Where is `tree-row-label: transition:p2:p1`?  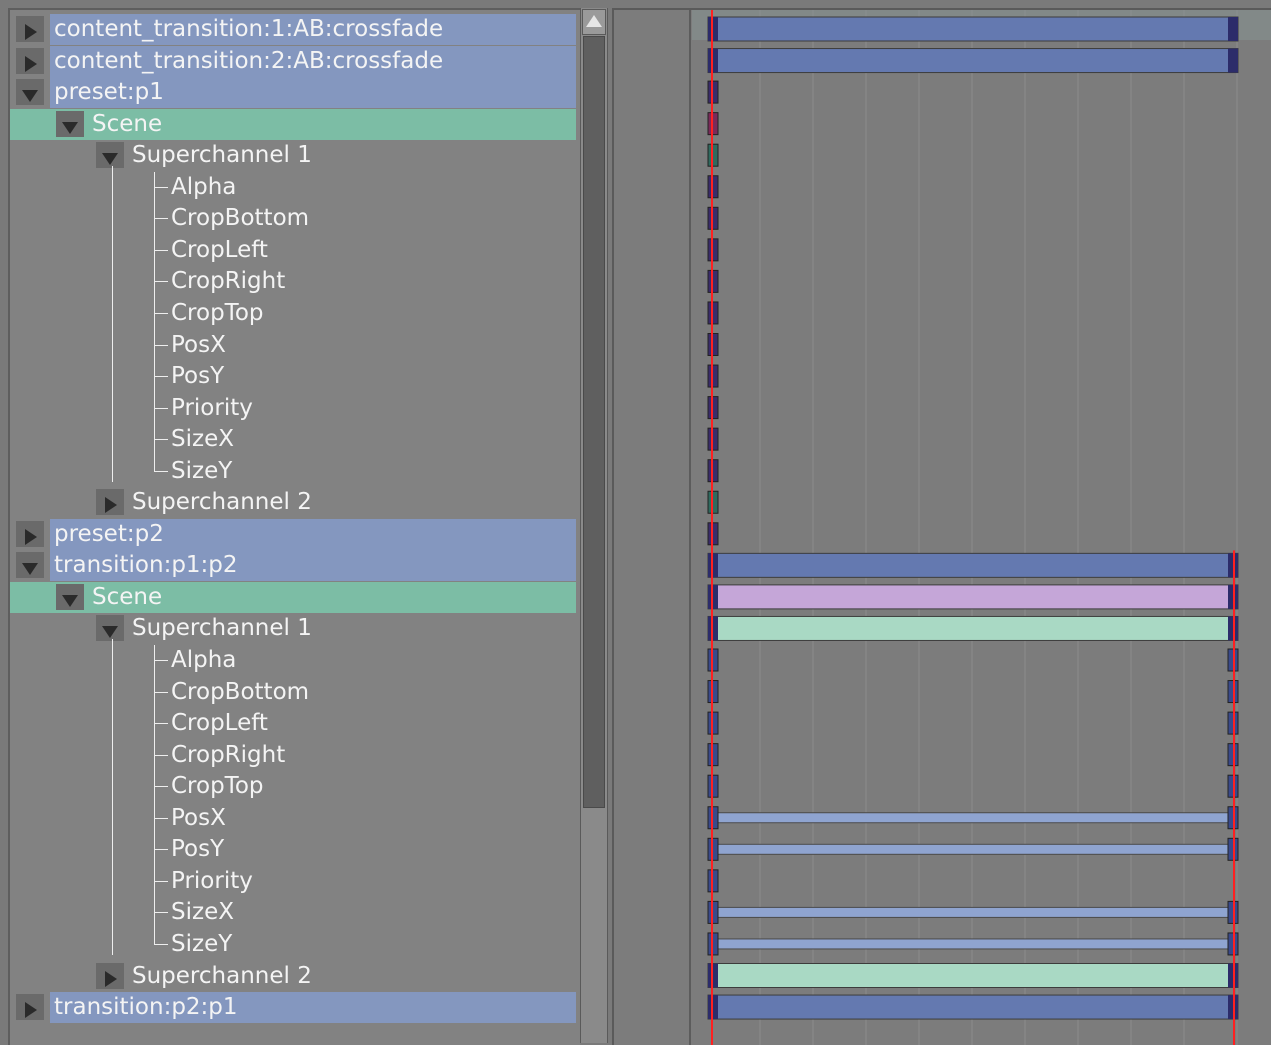
tree-row-label: transition:p2:p1 is located at coordinates (146, 1007).